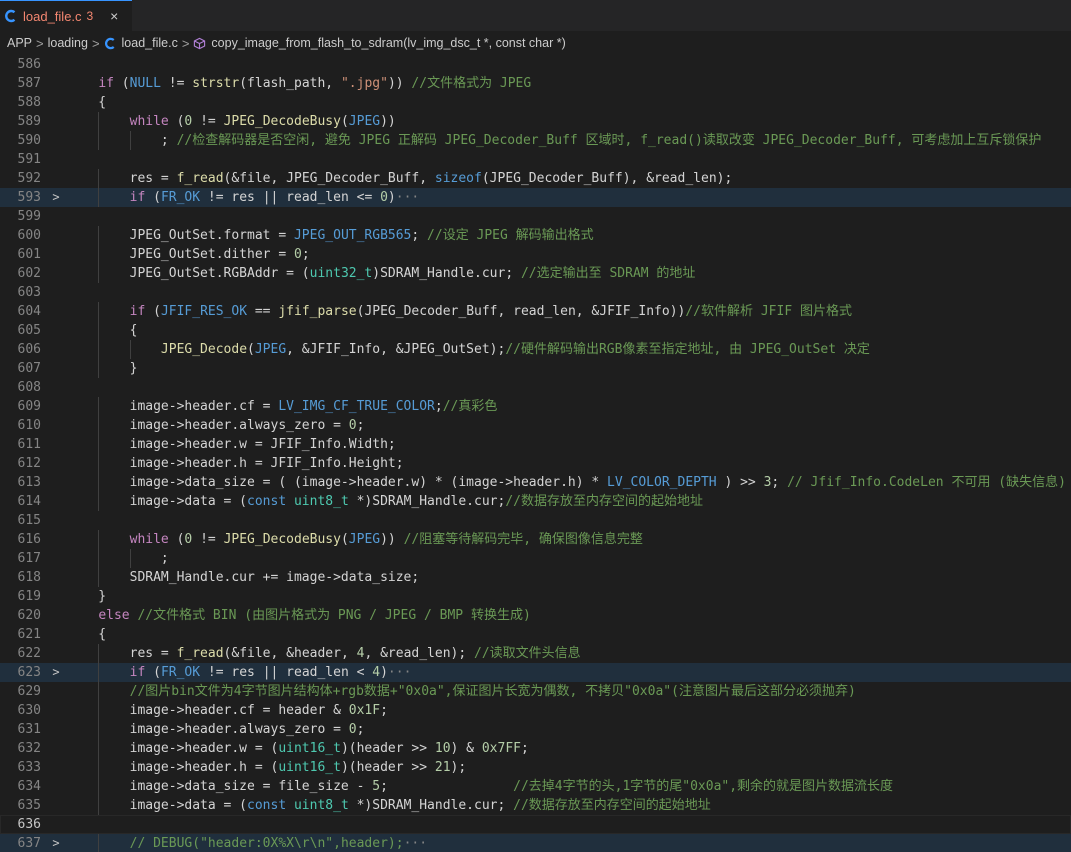 This screenshot has height=852, width=1071. Describe the element at coordinates (569, 121) in the screenshot. I see `code-text: while (0 != JPEG_DecodeBusy(JPEG))` at that location.